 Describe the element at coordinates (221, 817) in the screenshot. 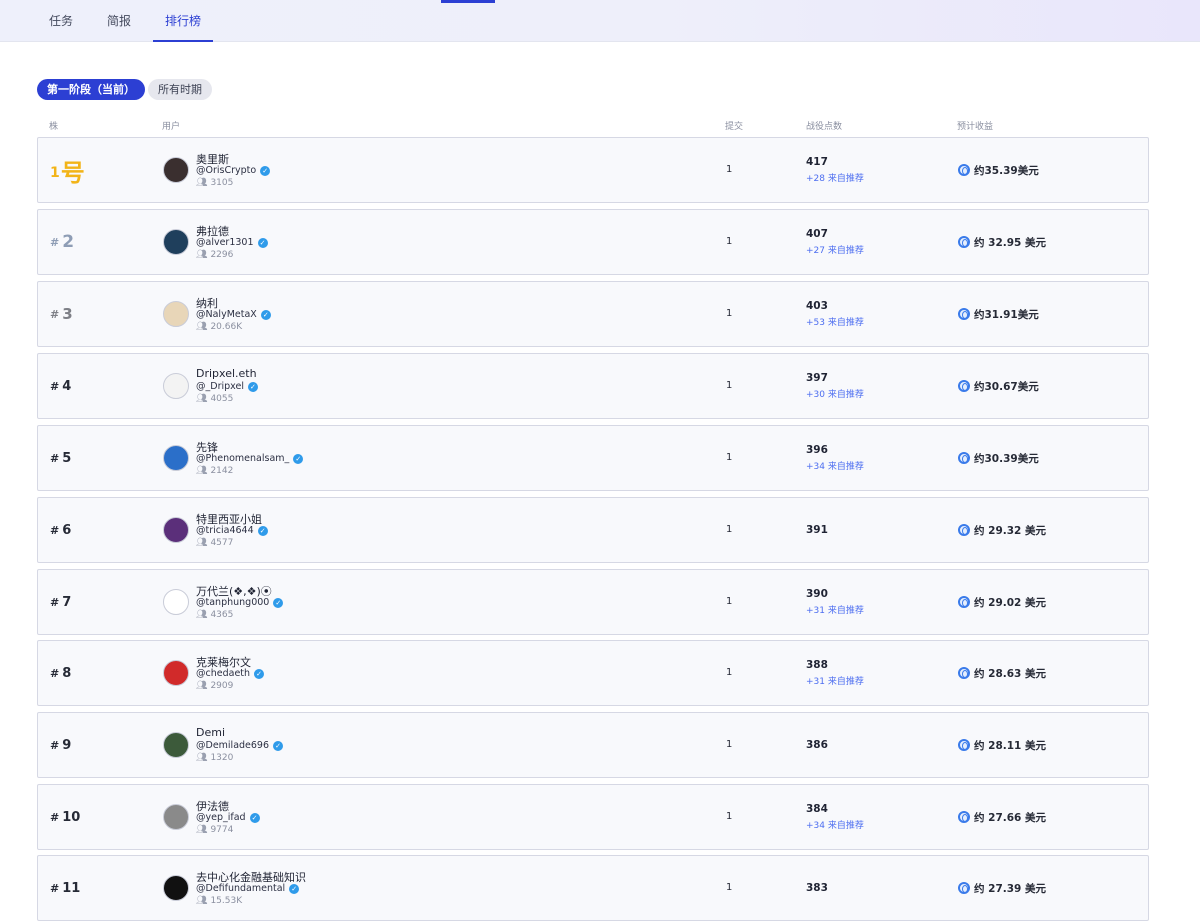

I see `user-handle: @yep_ifad` at that location.